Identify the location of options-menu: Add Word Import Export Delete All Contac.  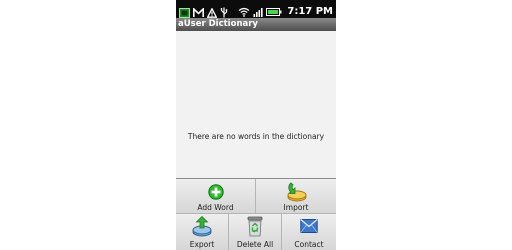
(256, 214).